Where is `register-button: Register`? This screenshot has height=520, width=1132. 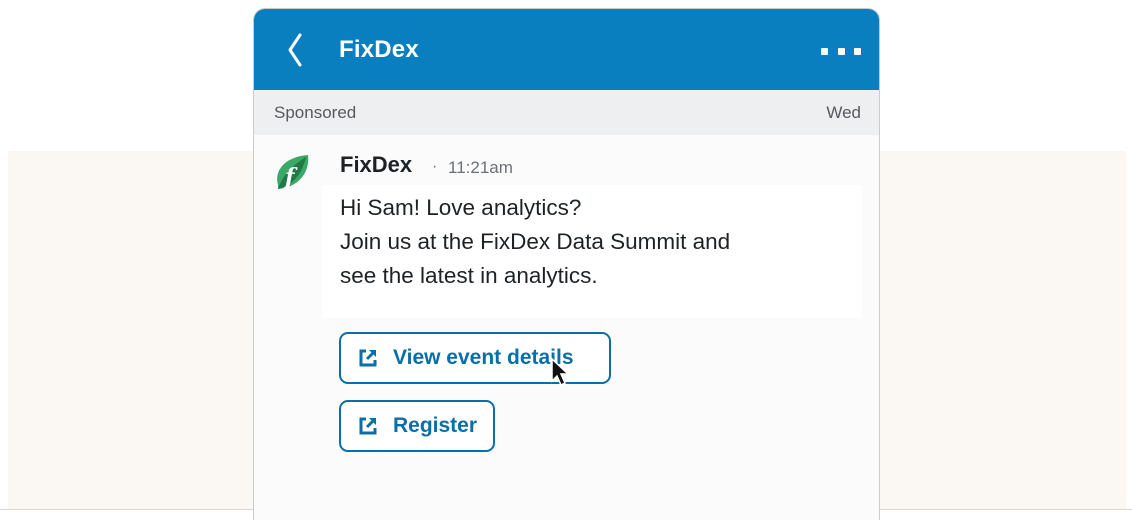 register-button: Register is located at coordinates (417, 426).